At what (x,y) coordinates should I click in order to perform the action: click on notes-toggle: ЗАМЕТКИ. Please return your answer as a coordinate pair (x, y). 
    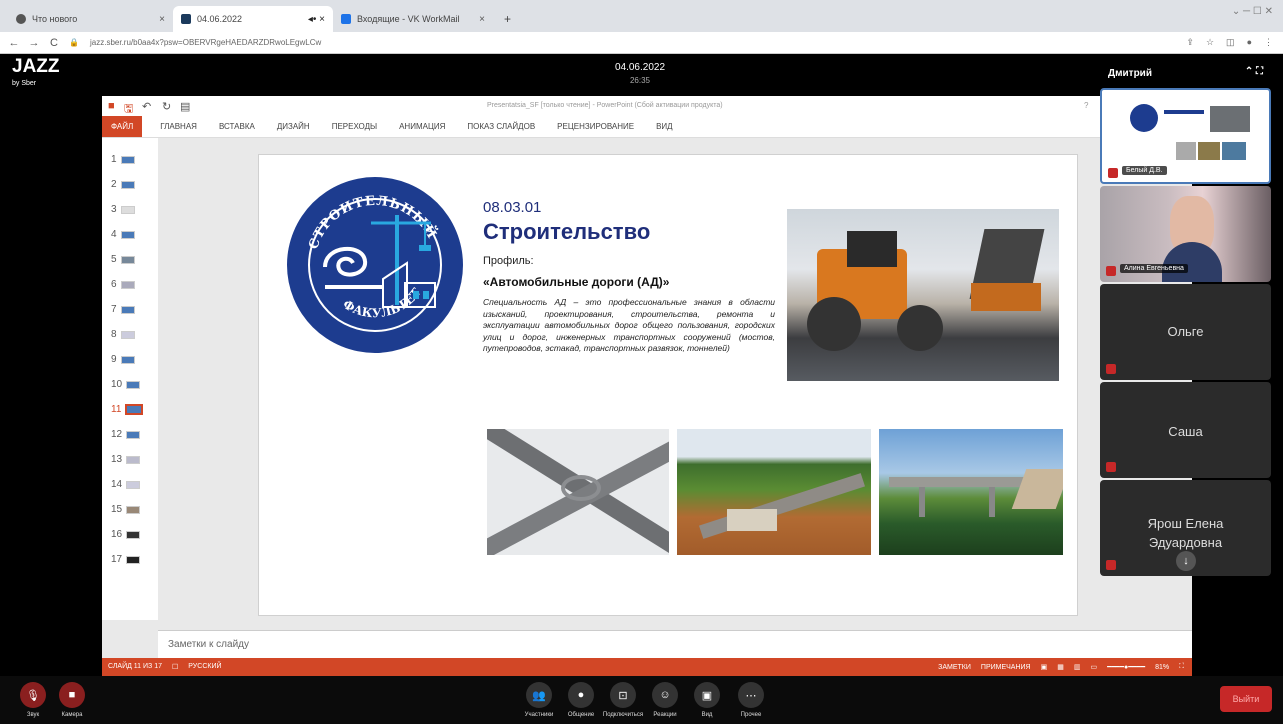
    Looking at the image, I should click on (954, 667).